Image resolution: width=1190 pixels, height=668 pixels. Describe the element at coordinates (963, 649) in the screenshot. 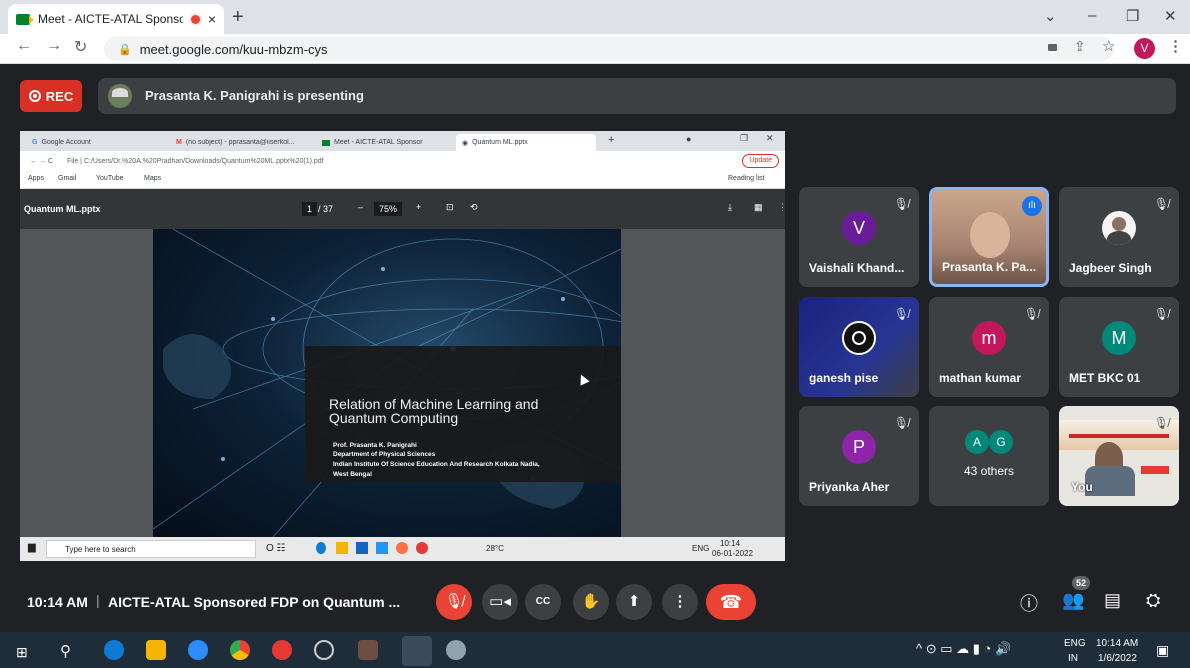

I see `system-tray-icons: ^ ⊙ ▭ ☁ ▮ ◔ 🔊` at that location.